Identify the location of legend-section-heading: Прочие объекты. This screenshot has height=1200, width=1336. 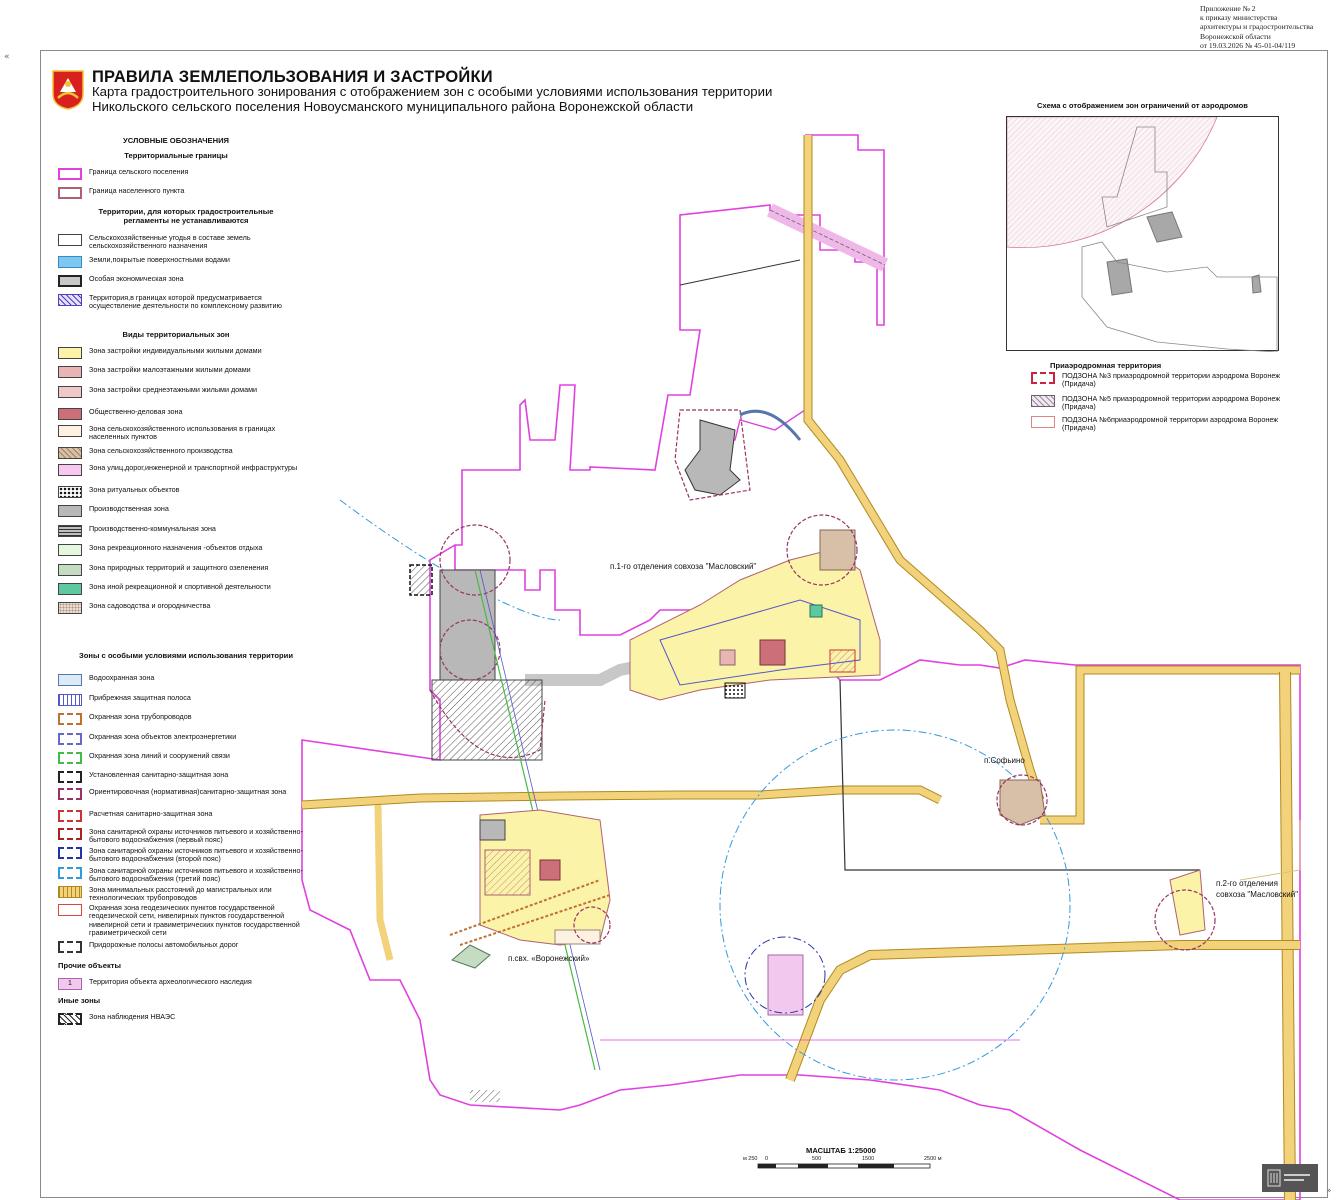
(89, 965).